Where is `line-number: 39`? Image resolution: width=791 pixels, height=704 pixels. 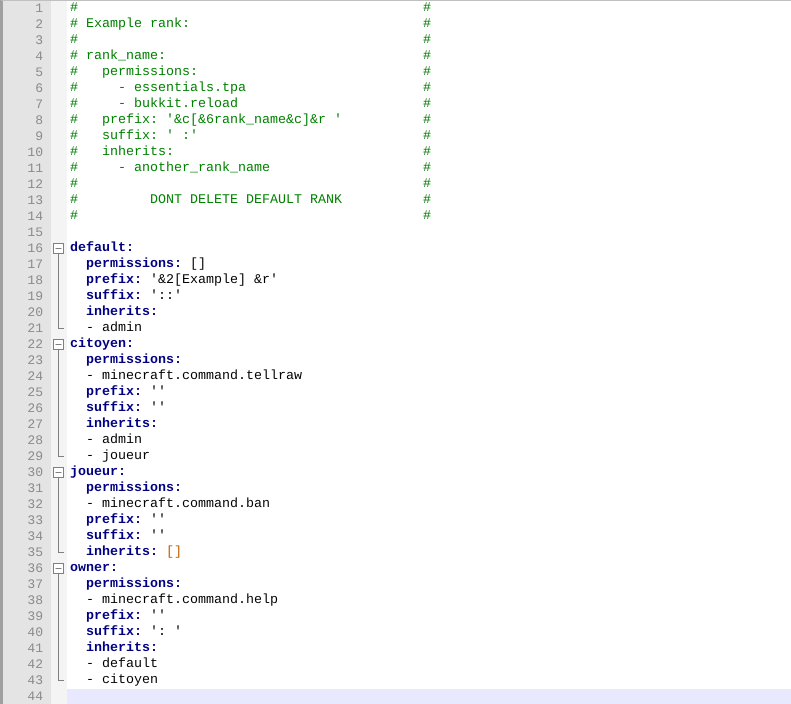 line-number: 39 is located at coordinates (35, 616).